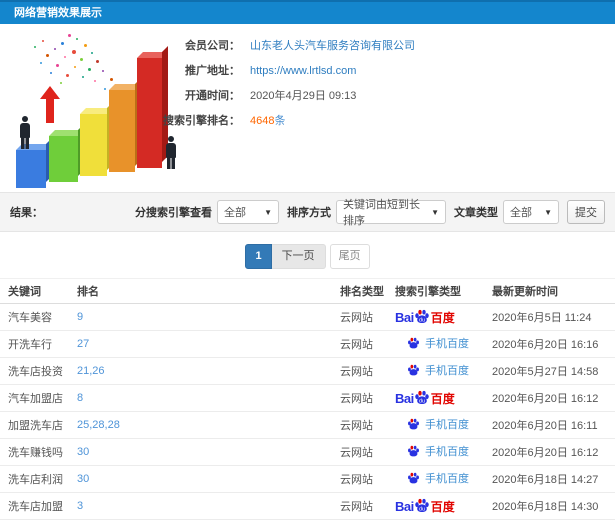 The width and height of the screenshot is (615, 520). I want to click on keyword-cell: 汽车加盟店, so click(38, 398).